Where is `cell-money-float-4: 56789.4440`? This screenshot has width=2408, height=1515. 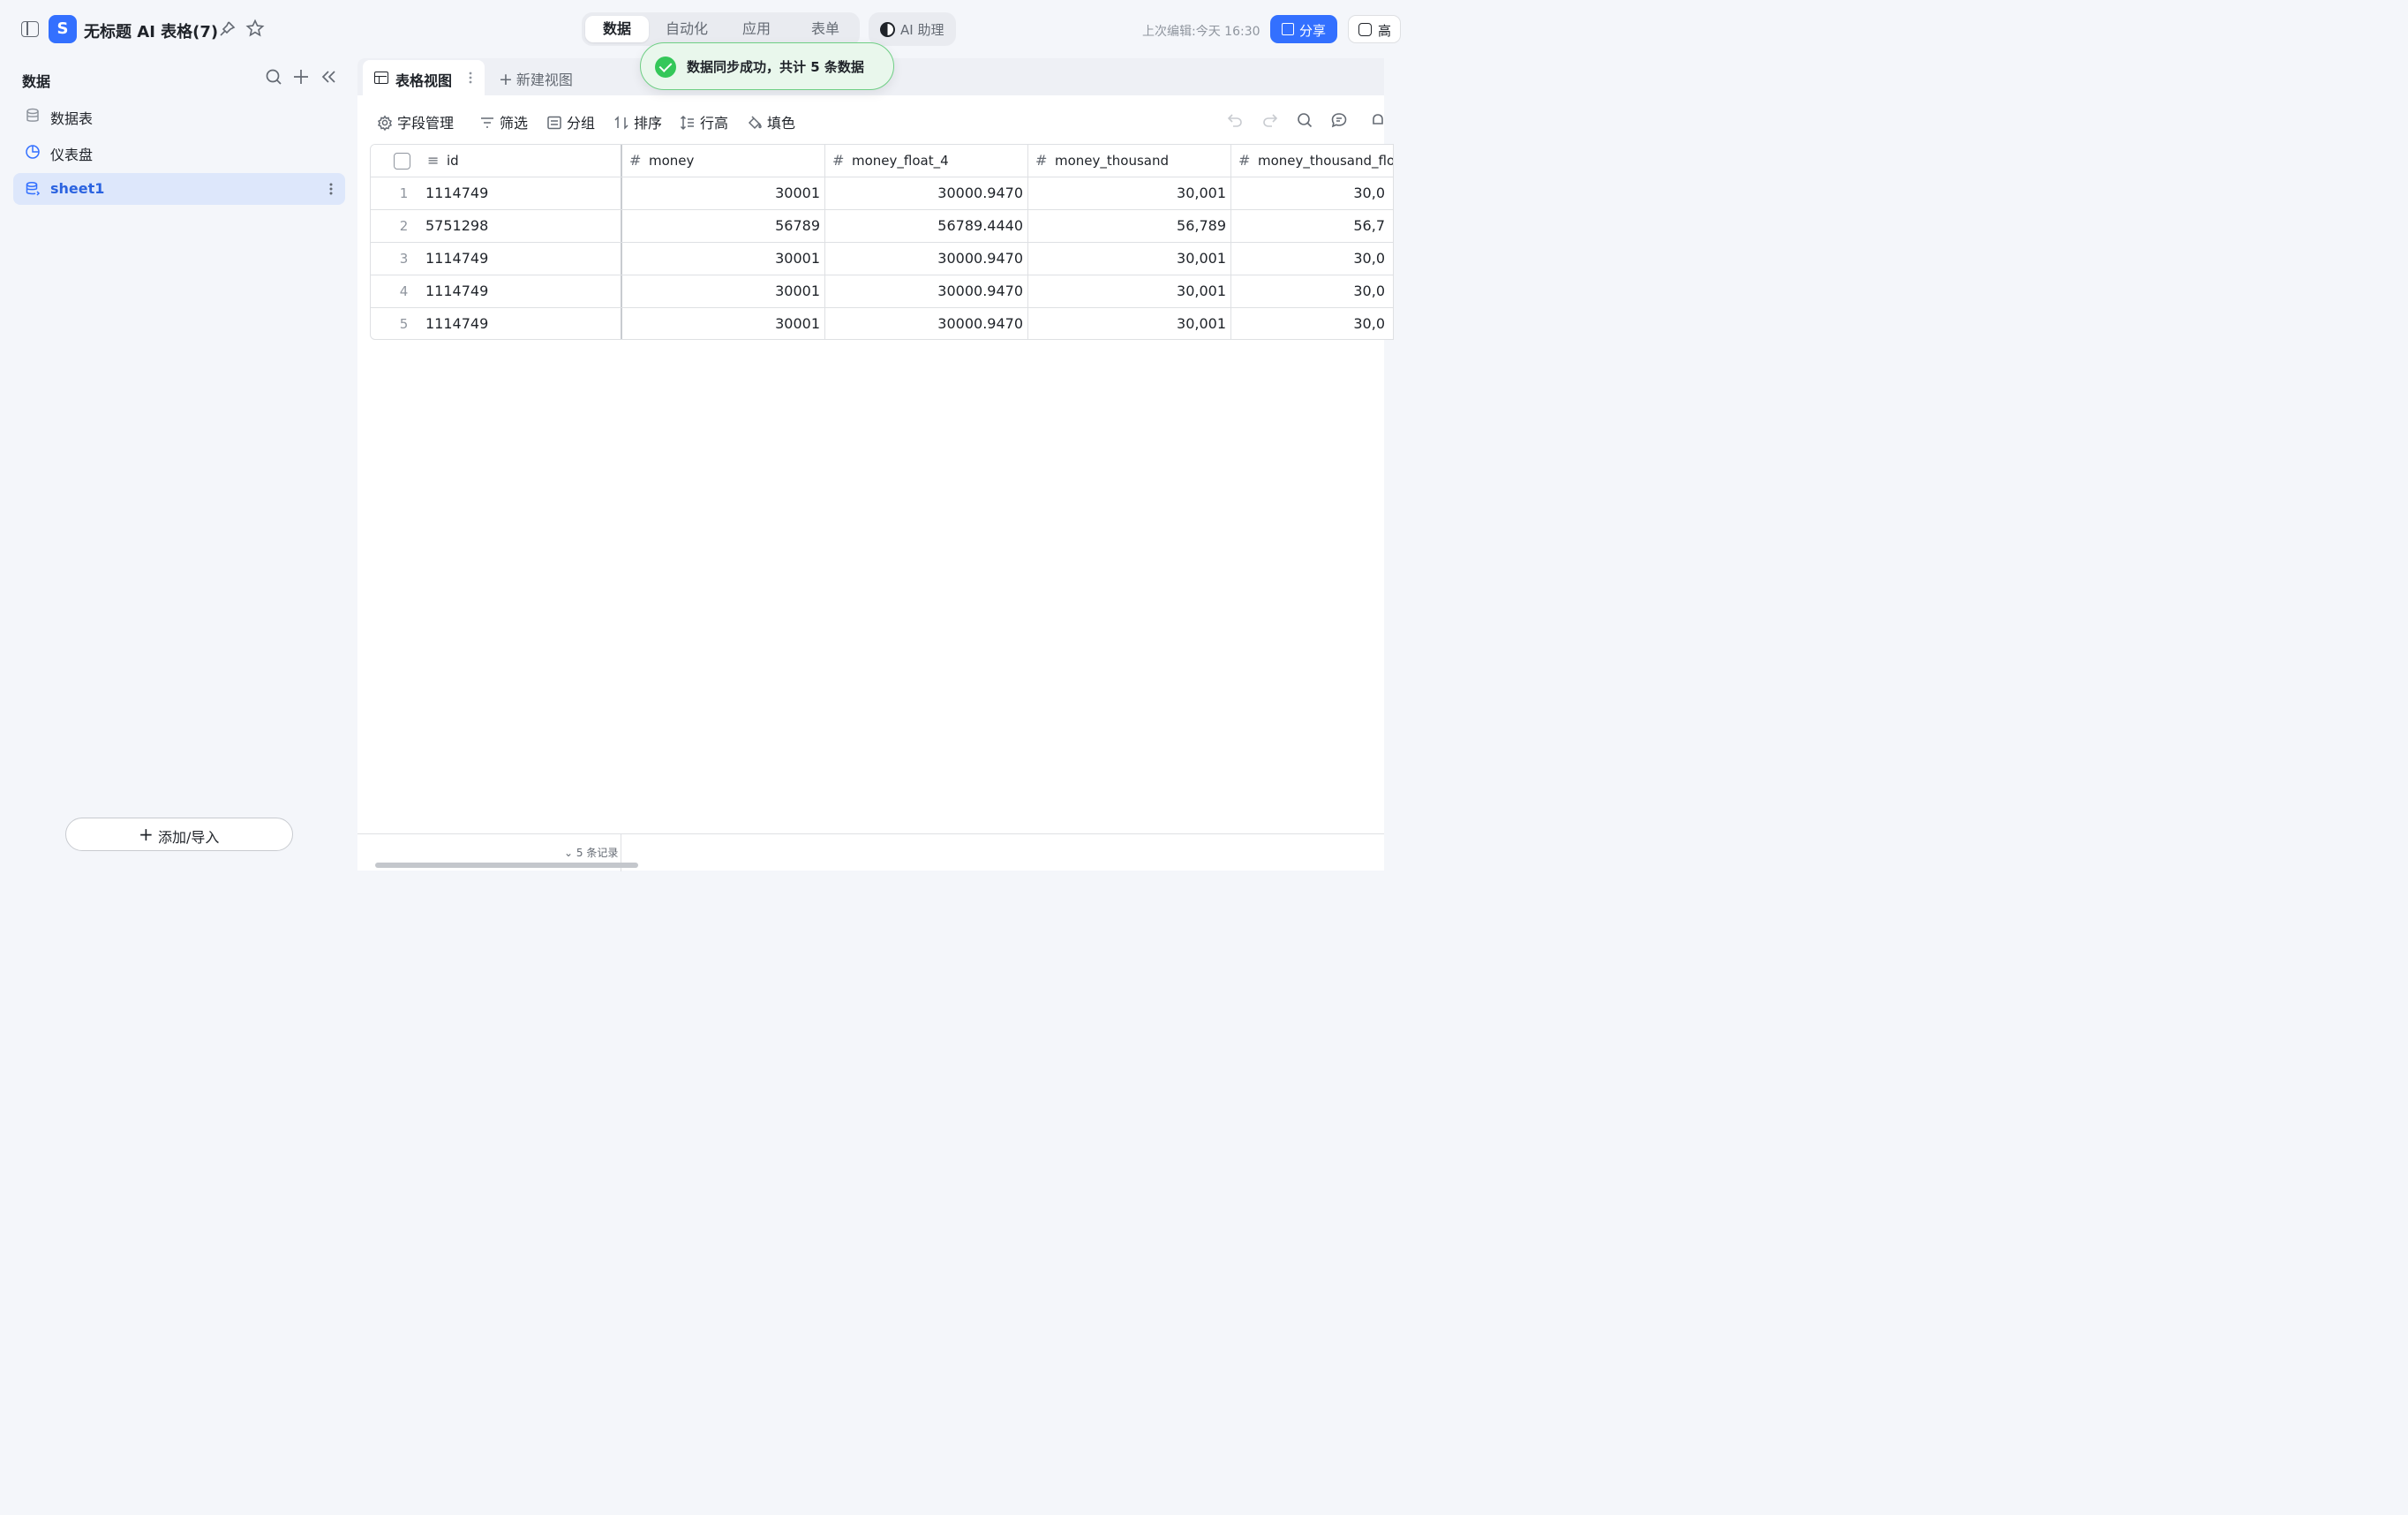
cell-money-float-4: 56789.4440 is located at coordinates (926, 226).